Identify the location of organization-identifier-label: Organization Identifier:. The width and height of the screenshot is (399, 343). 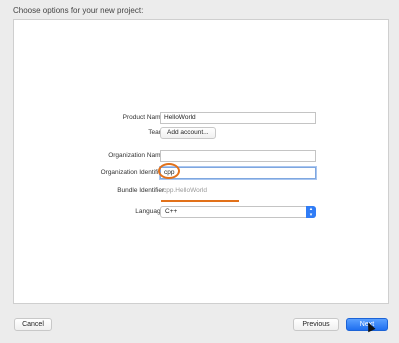
(133, 172).